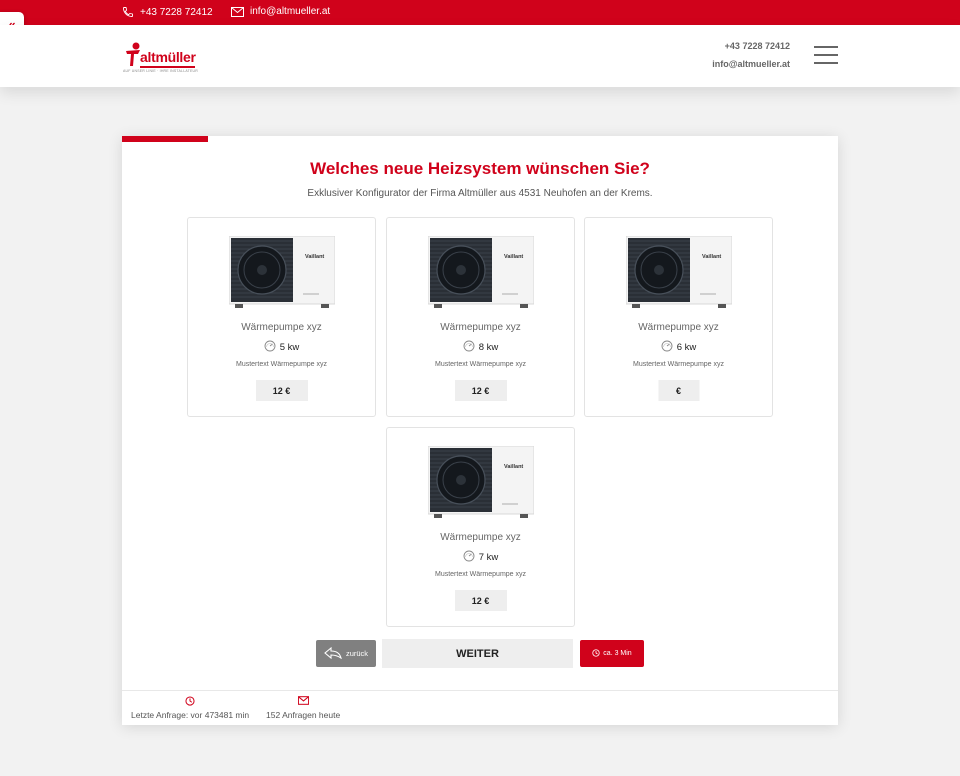 The image size is (960, 776). Describe the element at coordinates (678, 390) in the screenshot. I see `option-price-badge: €` at that location.